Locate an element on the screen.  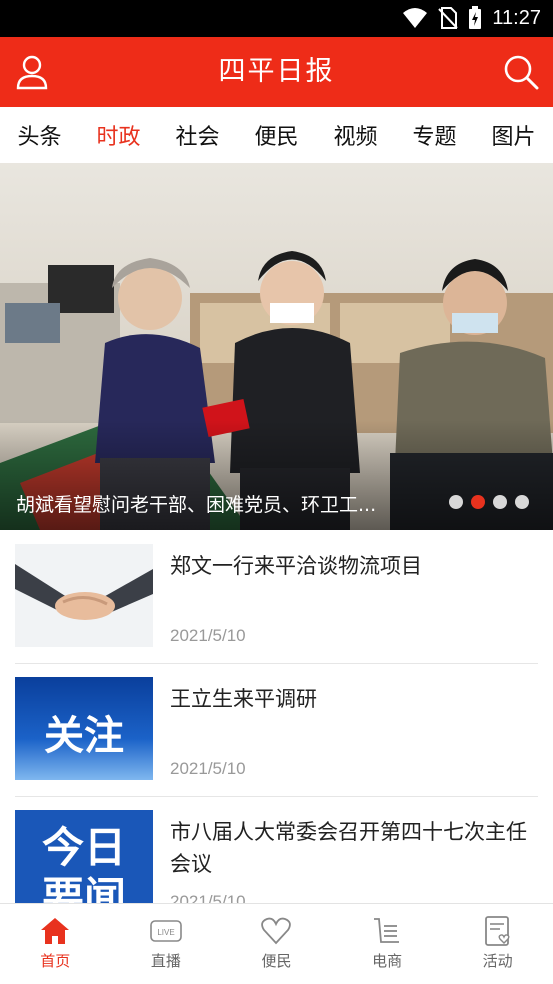
bottom-nav: 首页 LIVE 直播 便民 电商 活动 is located at coordinates (276, 943).